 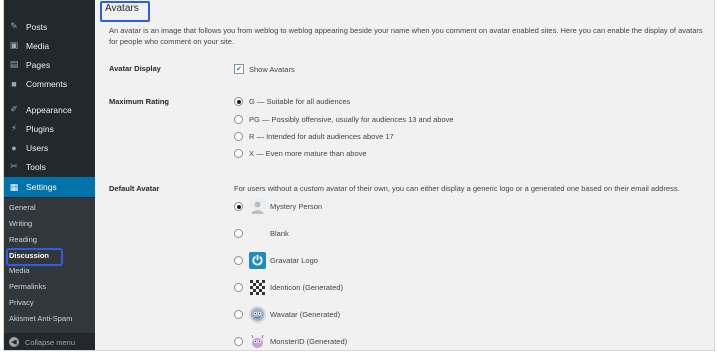 I want to click on avatar-label: Mystery Person, so click(x=296, y=206).